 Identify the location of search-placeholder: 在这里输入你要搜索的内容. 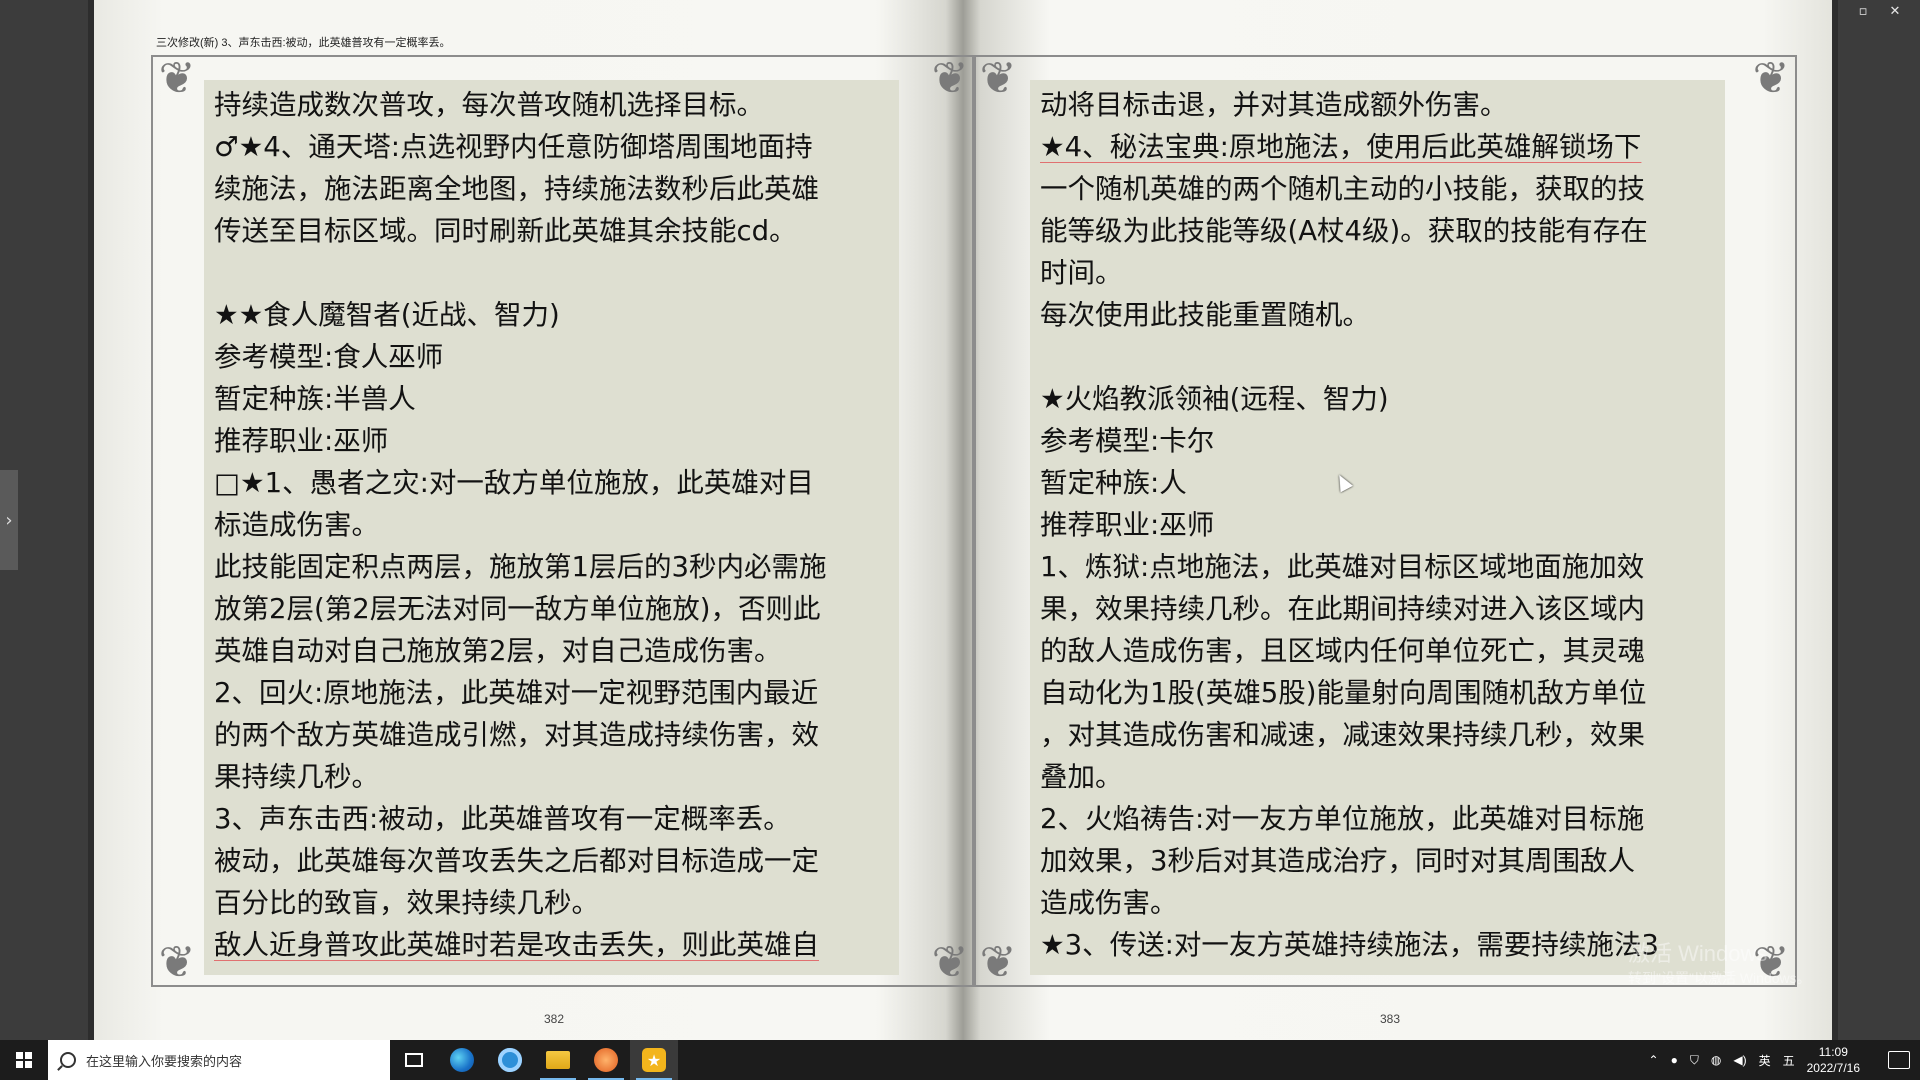
(164, 1061).